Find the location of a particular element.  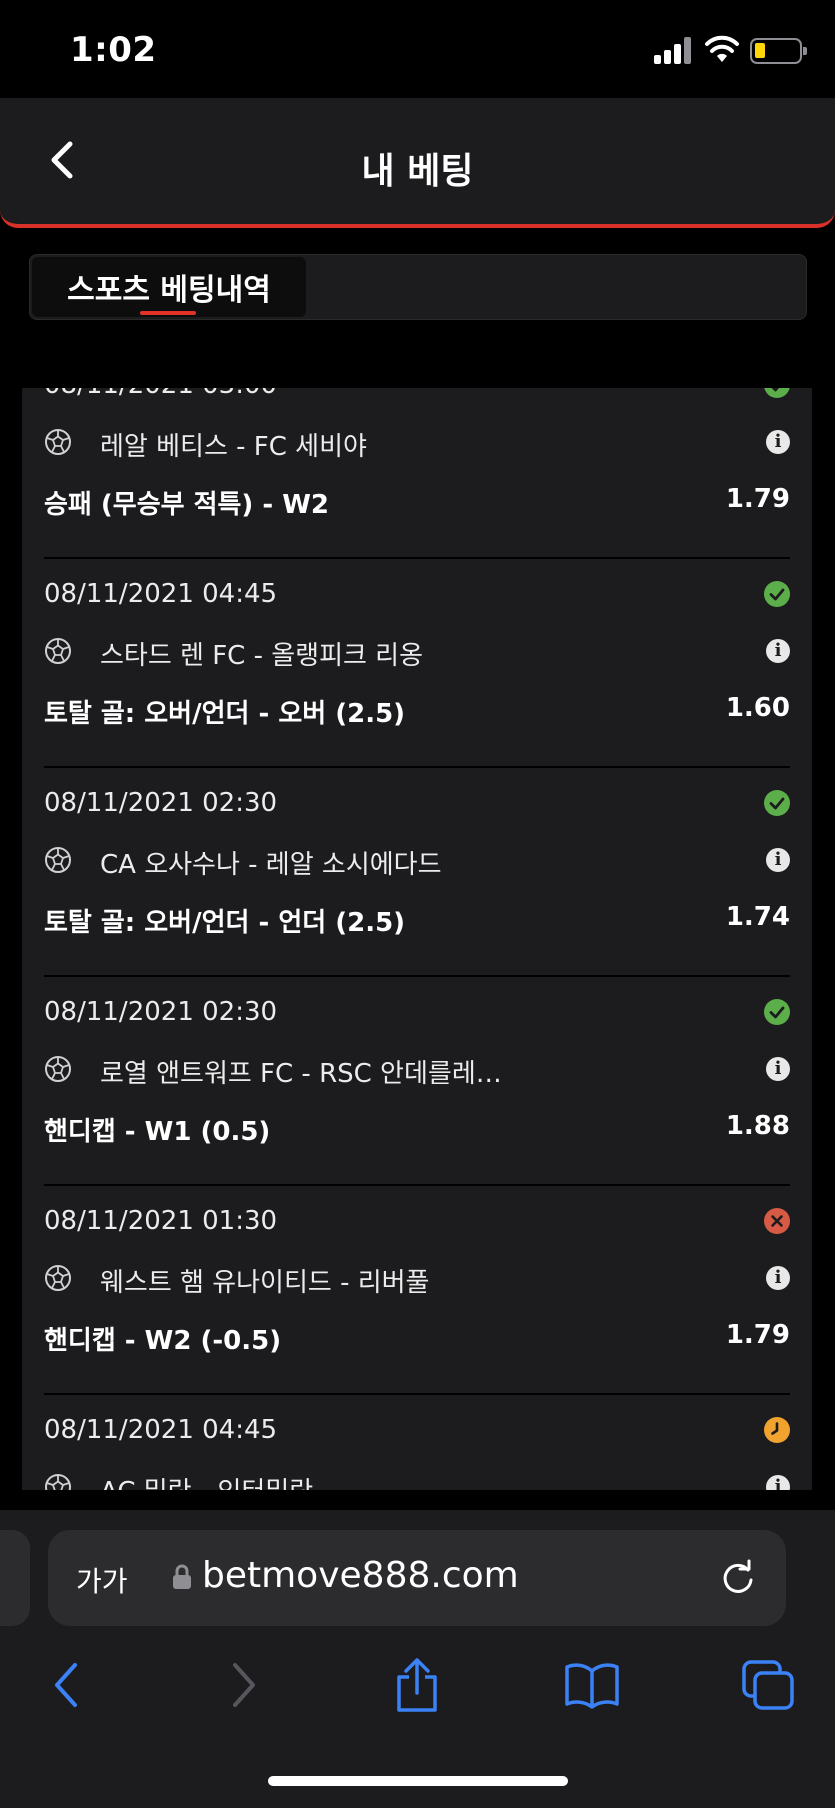

bet-item: 08/11/2021 04:45 AC 밀란 - 인터밀란 i is located at coordinates (417, 1442).